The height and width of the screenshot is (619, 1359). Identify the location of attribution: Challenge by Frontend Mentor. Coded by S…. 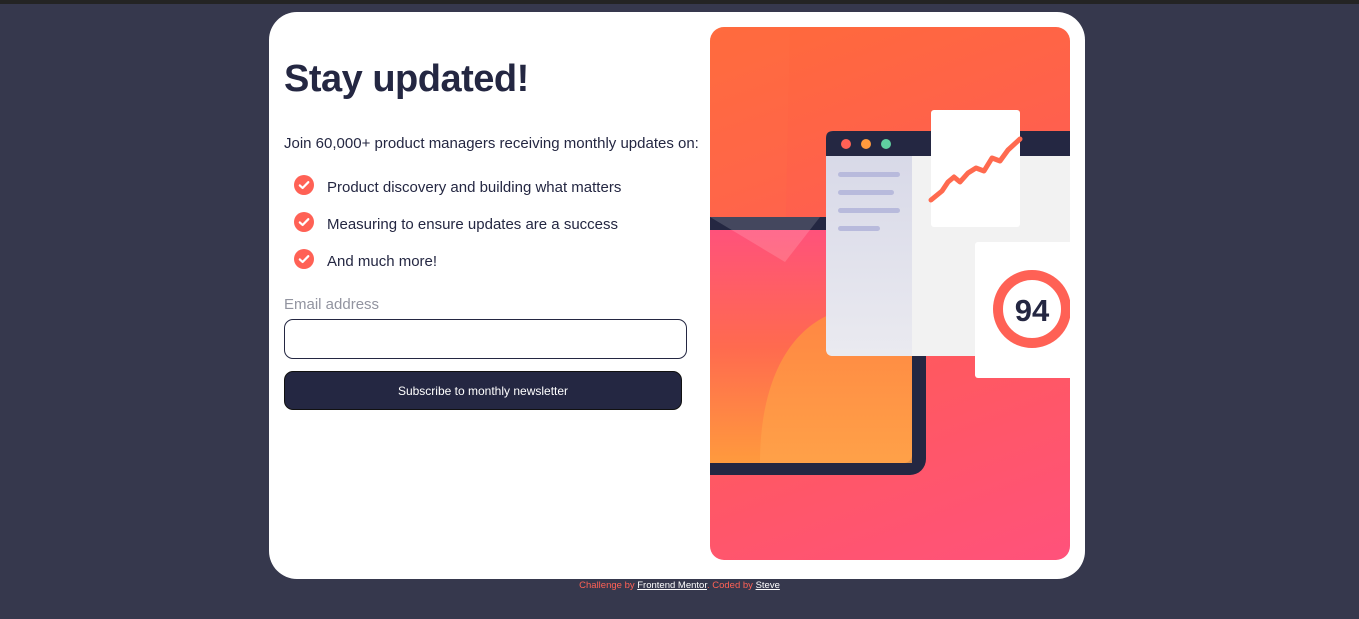
(679, 585).